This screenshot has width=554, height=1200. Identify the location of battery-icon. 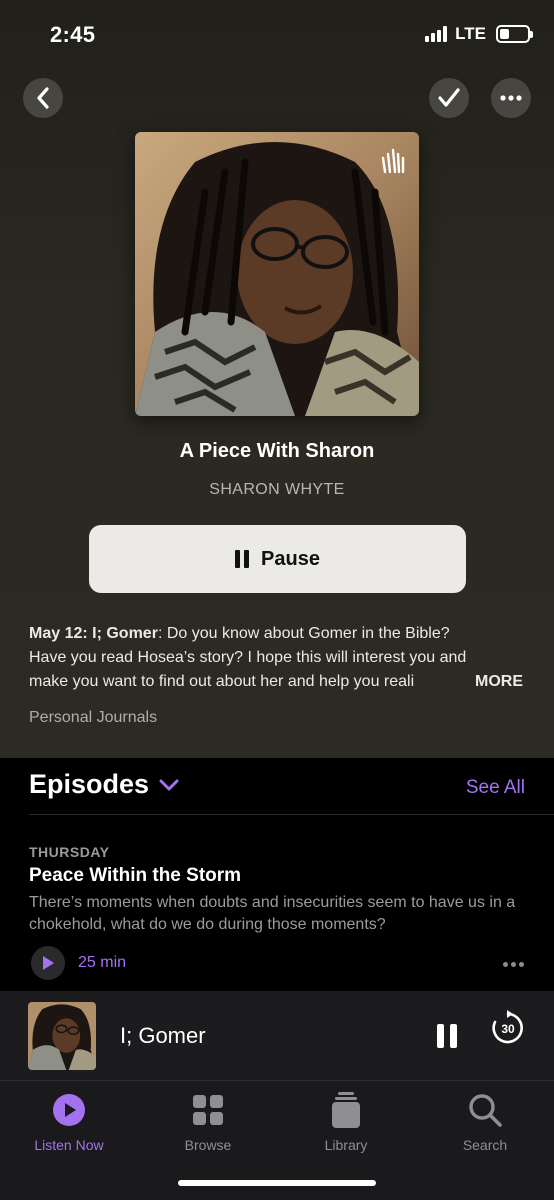
(514, 34).